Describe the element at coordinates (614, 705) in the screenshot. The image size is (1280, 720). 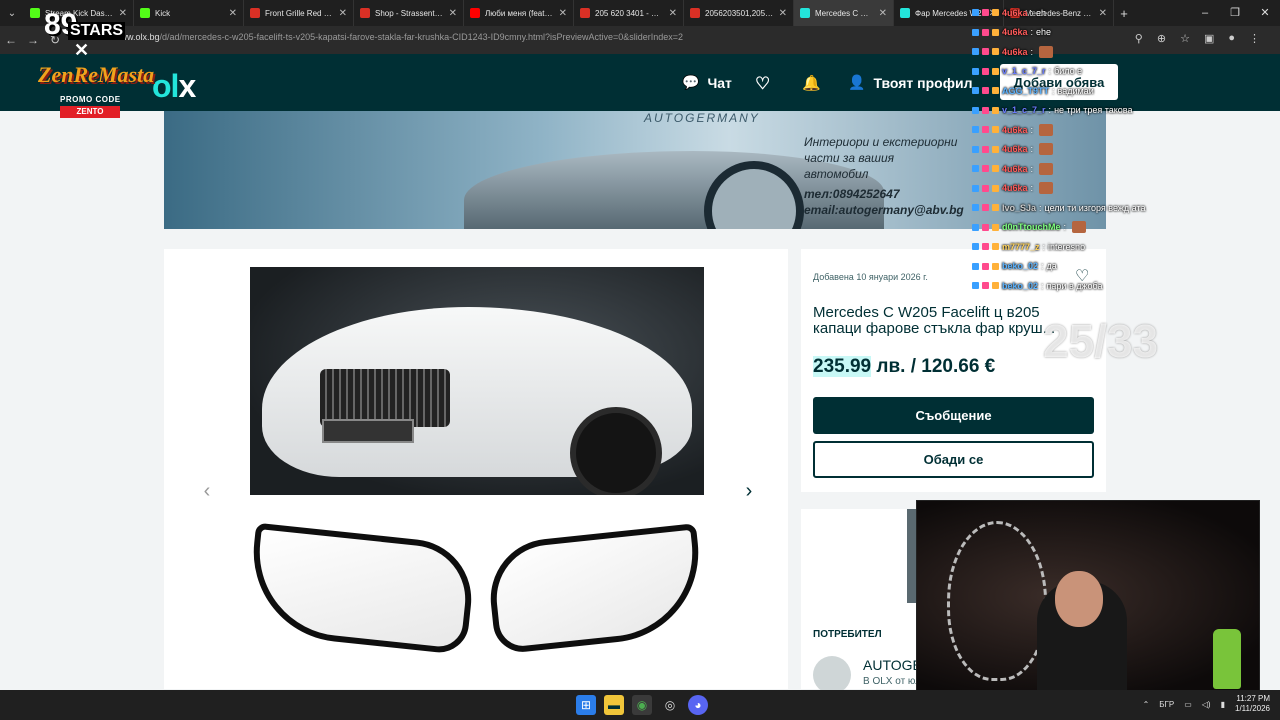
I see `file-explorer-icon: ▬` at that location.